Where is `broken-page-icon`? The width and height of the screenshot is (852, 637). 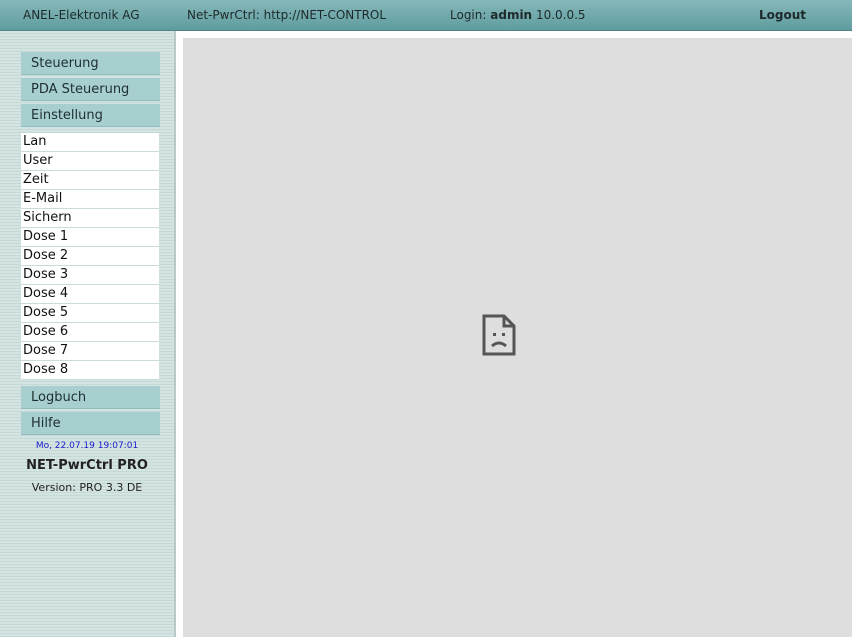 broken-page-icon is located at coordinates (499, 335).